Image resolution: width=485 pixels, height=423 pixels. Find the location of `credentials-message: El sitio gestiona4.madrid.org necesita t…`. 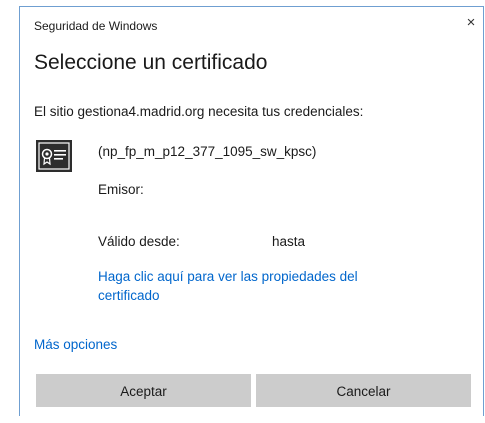

credentials-message: El sitio gestiona4.madrid.org necesita t… is located at coordinates (199, 111).